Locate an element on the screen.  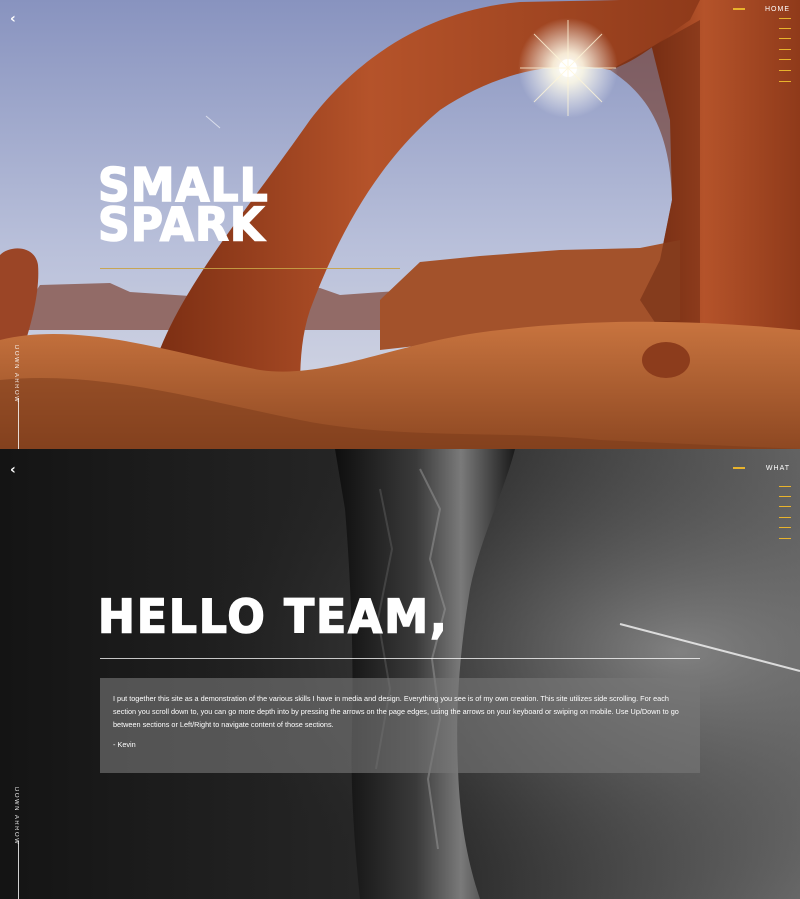
nav-label-home: HOME is located at coordinates (777, 9).